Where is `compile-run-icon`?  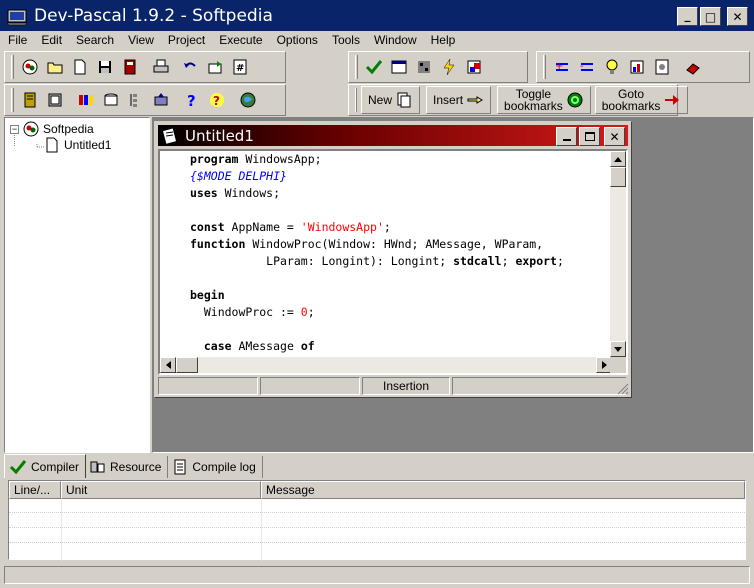
compile-run-icon is located at coordinates (424, 67).